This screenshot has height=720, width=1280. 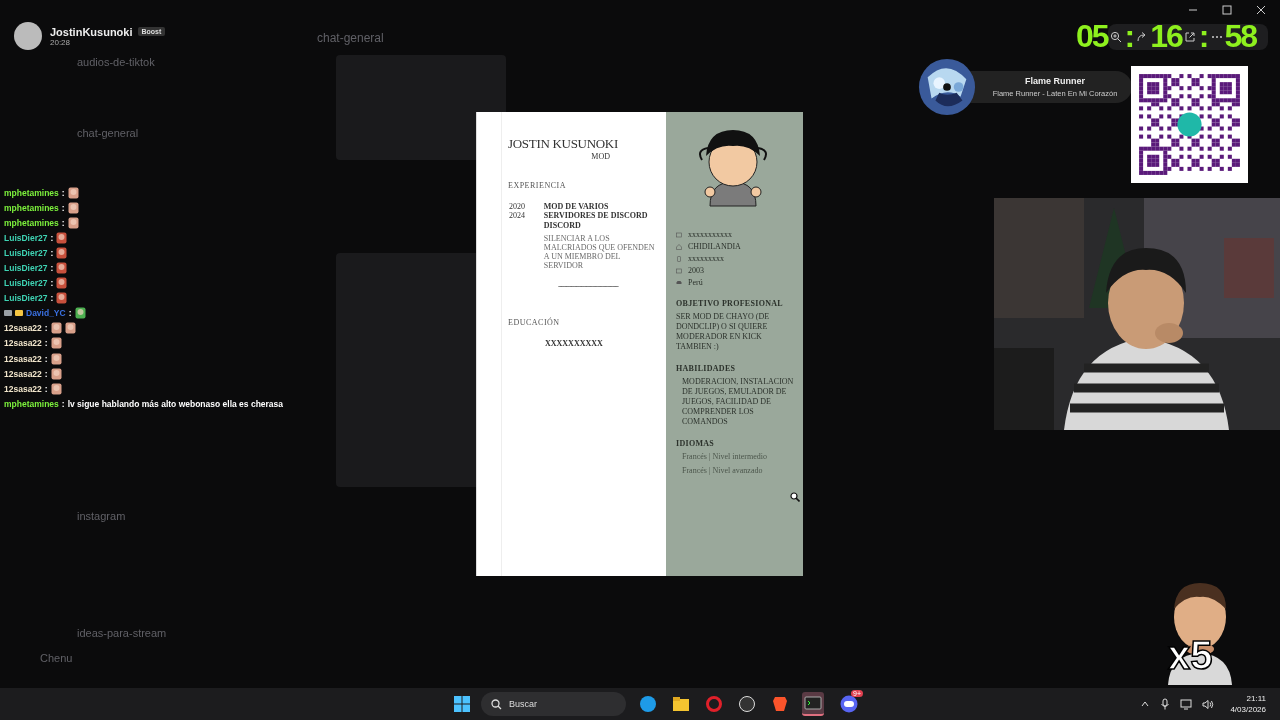 What do you see at coordinates (517, 206) in the screenshot?
I see `year: 2020` at bounding box center [517, 206].